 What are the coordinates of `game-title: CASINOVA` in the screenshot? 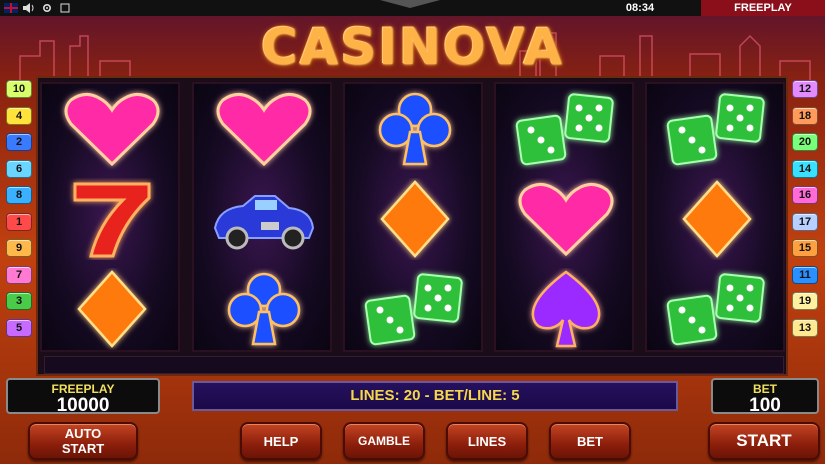 It's located at (412, 47).